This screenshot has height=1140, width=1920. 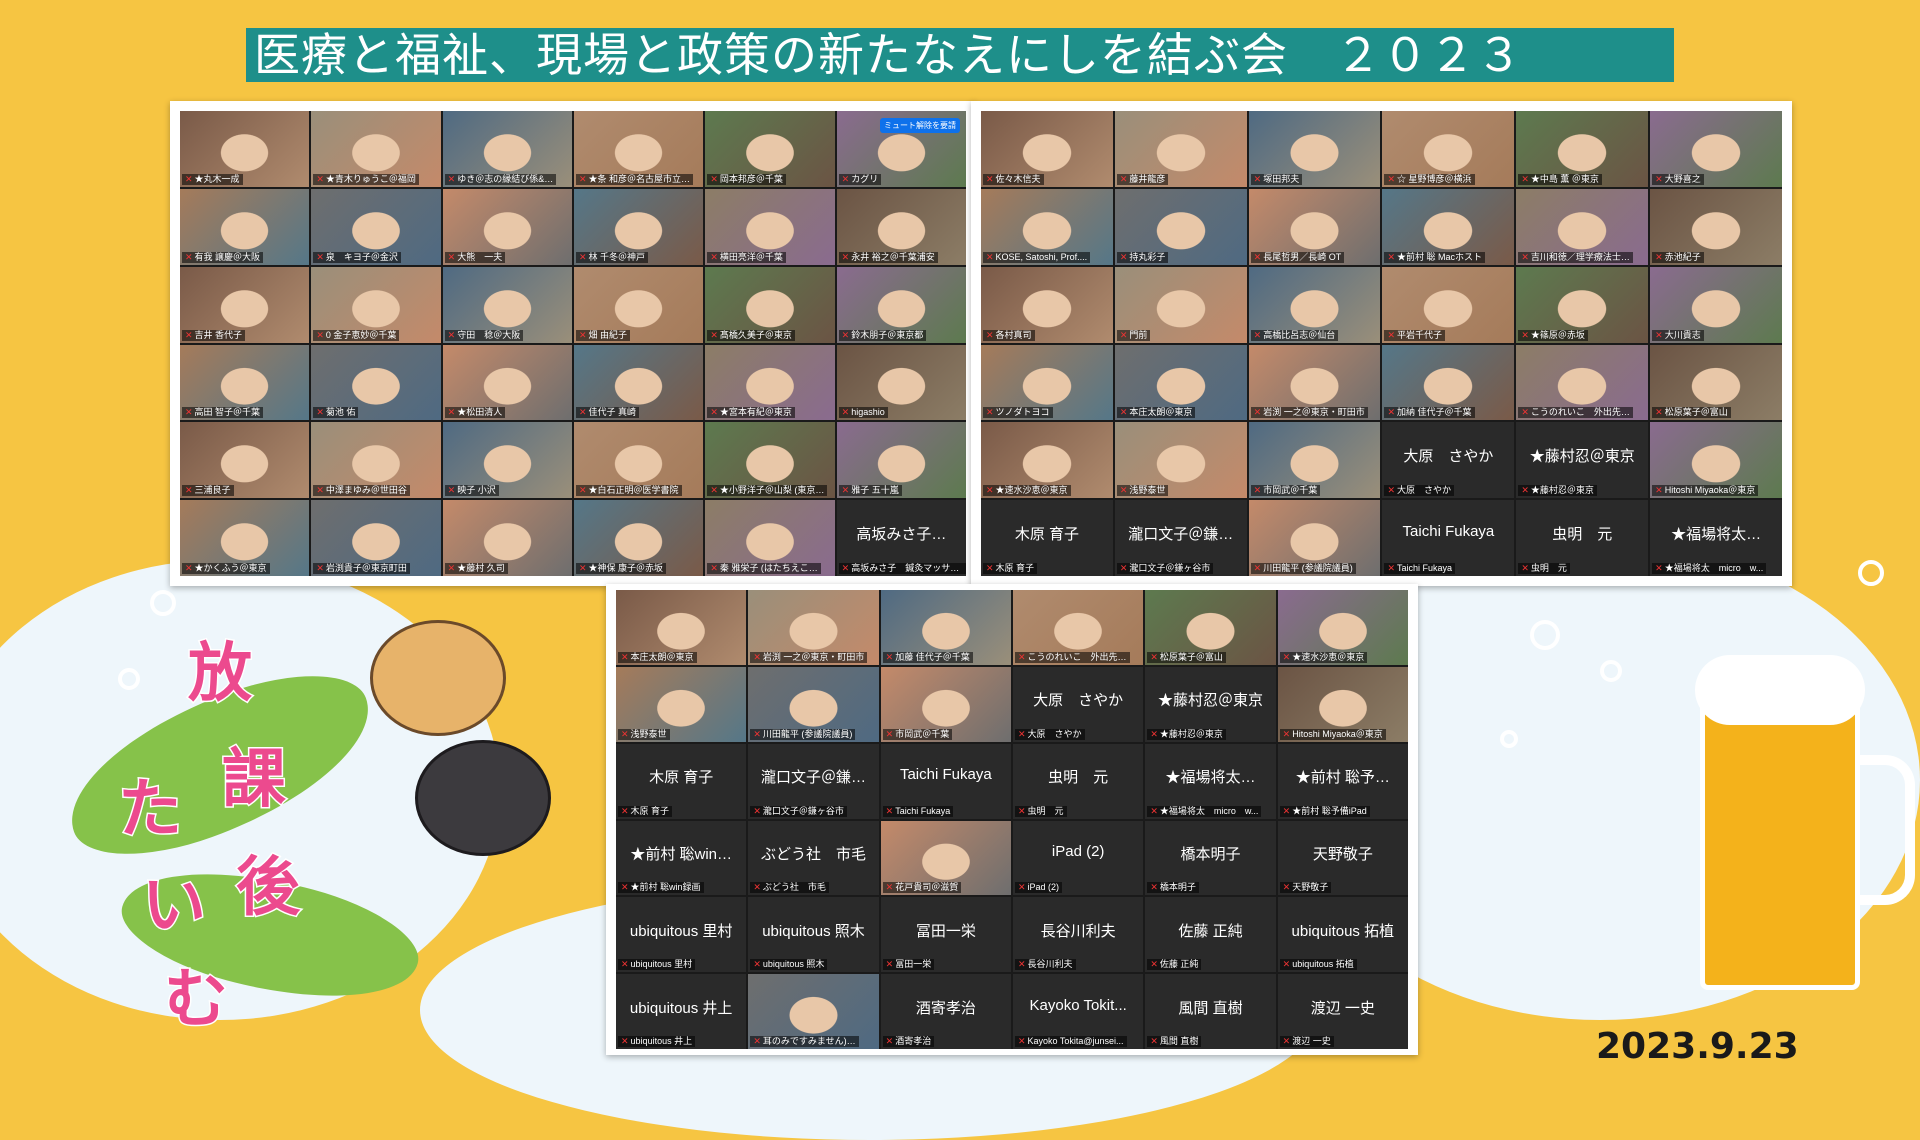 I want to click on participant-tile: ✕ 鈴木朋子＠東京都, so click(x=901, y=304).